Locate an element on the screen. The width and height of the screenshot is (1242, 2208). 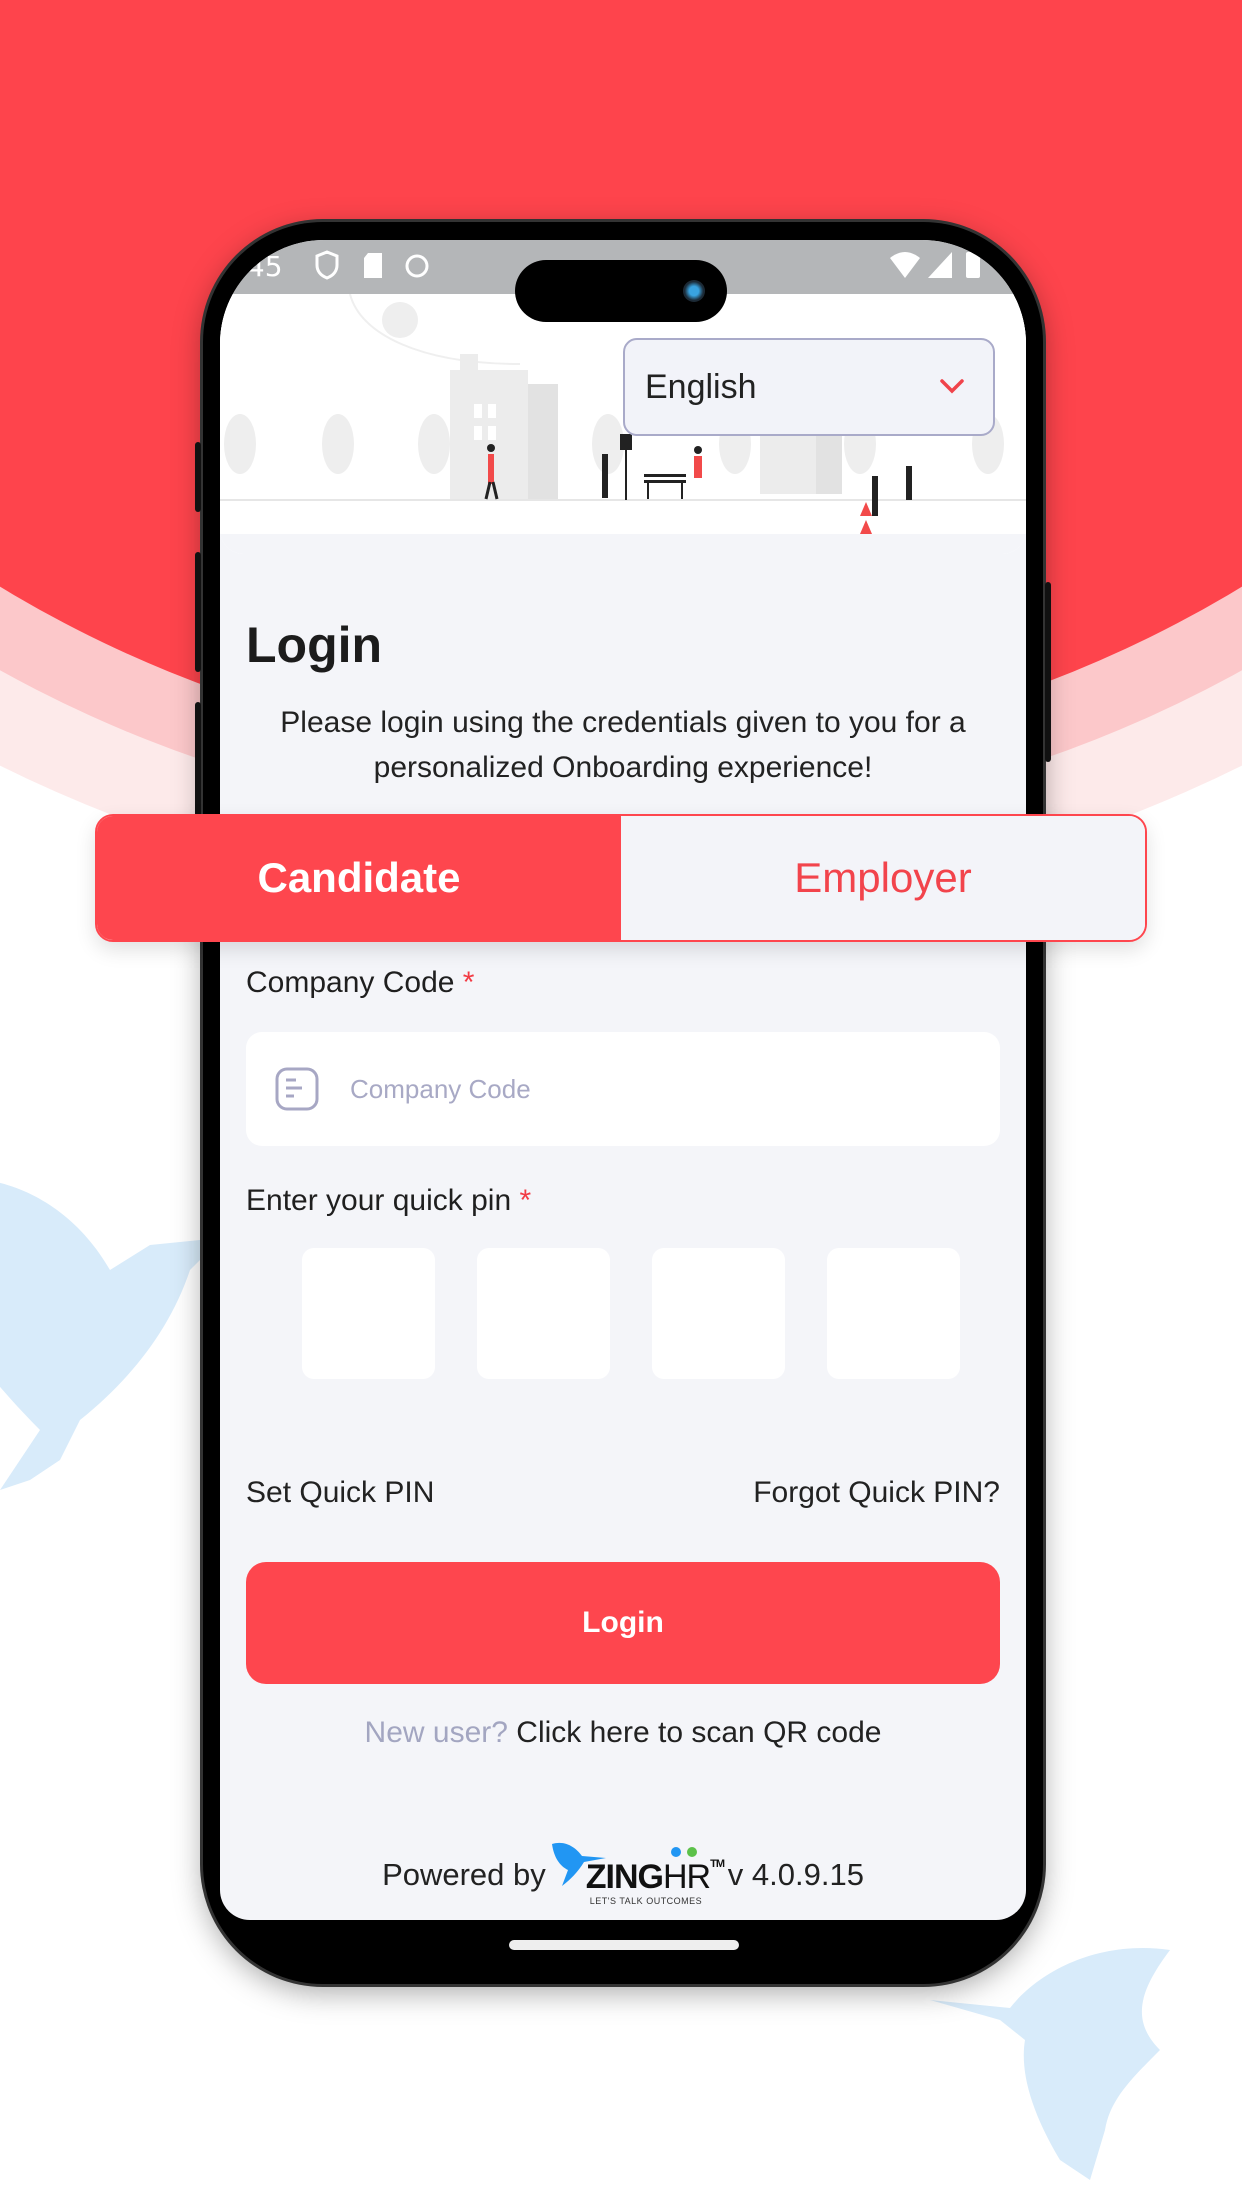
shield-icon is located at coordinates (327, 265).